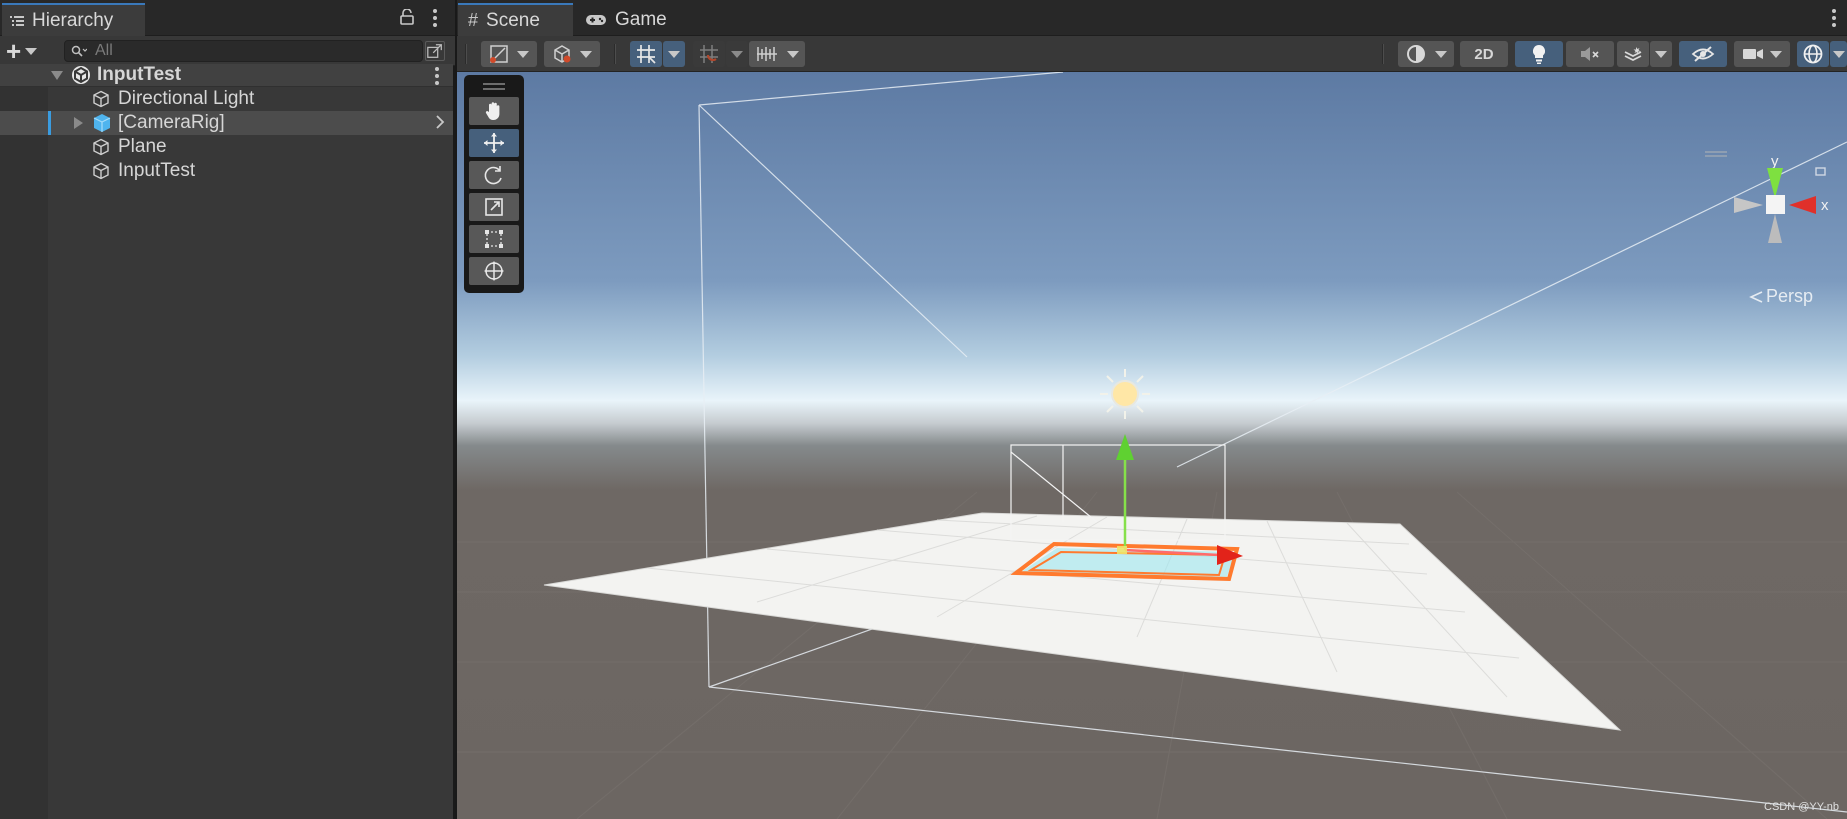 The height and width of the screenshot is (819, 1847). I want to click on list-item-camerarig: [CameraRig], so click(226, 123).